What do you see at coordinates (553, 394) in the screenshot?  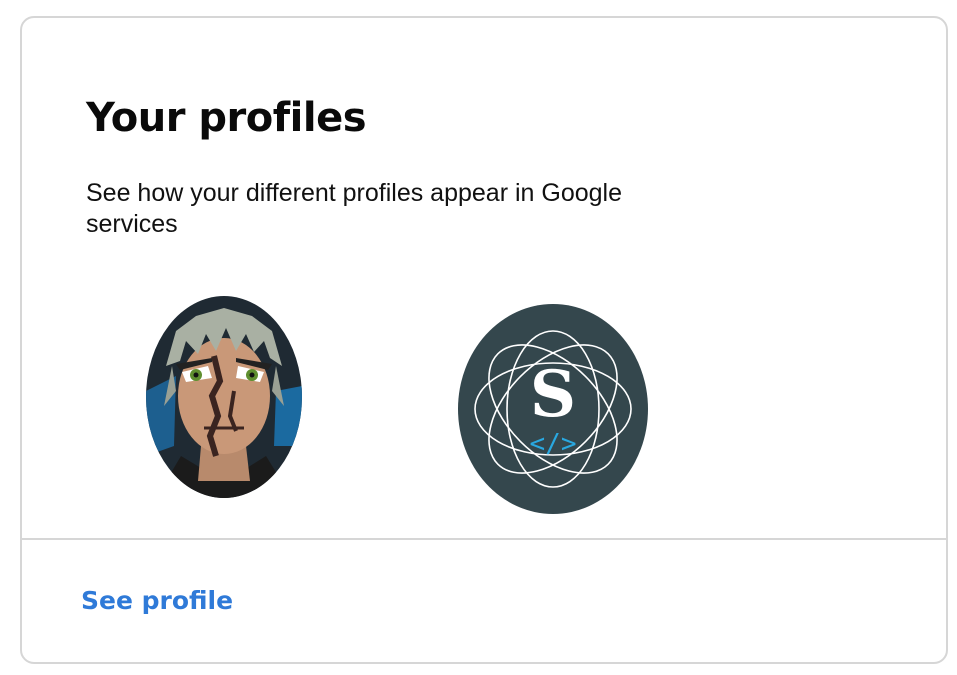 I see `logo-letter: S` at bounding box center [553, 394].